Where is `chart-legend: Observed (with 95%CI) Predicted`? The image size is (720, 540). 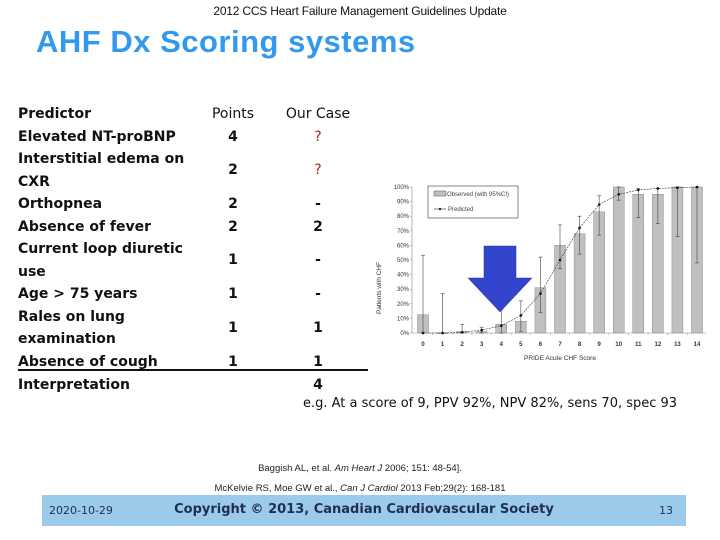 chart-legend: Observed (with 95%CI) Predicted is located at coordinates (473, 202).